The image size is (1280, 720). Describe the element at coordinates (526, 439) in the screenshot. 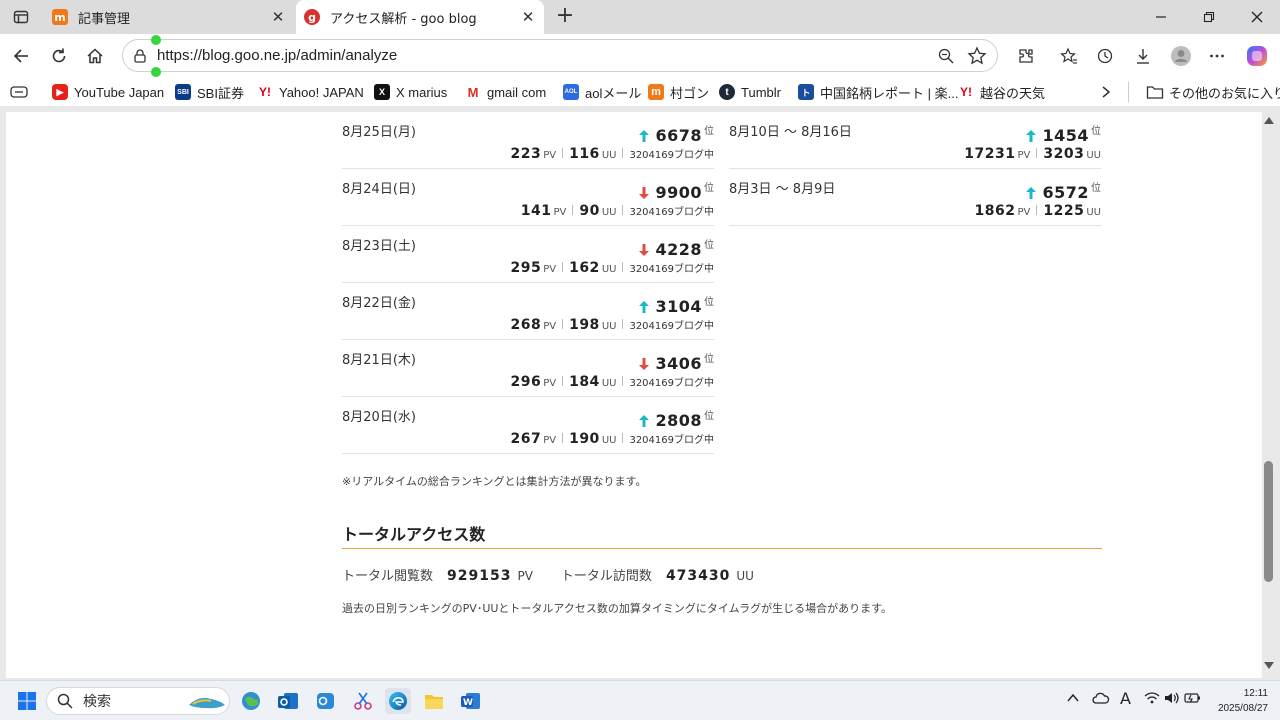

I see `pv-value: 267` at that location.